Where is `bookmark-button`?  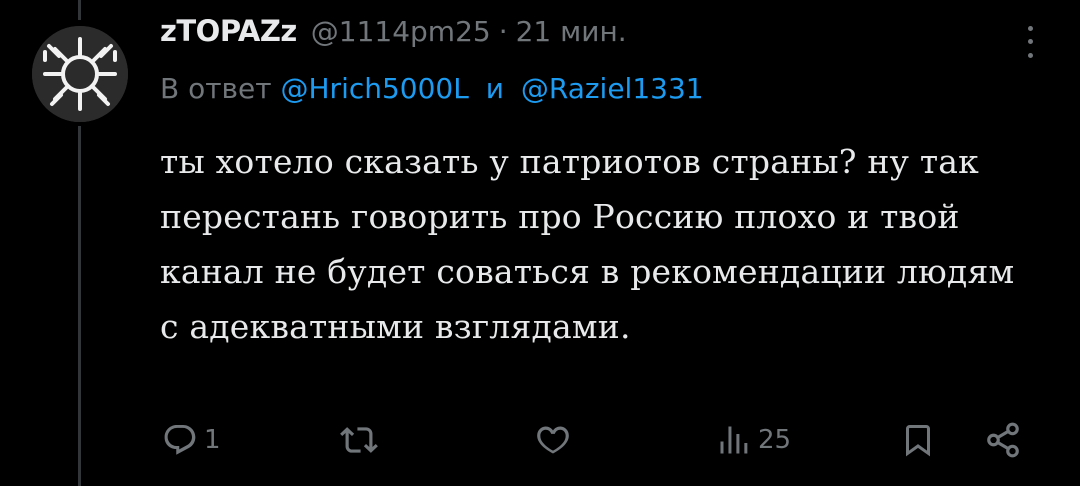 bookmark-button is located at coordinates (918, 440).